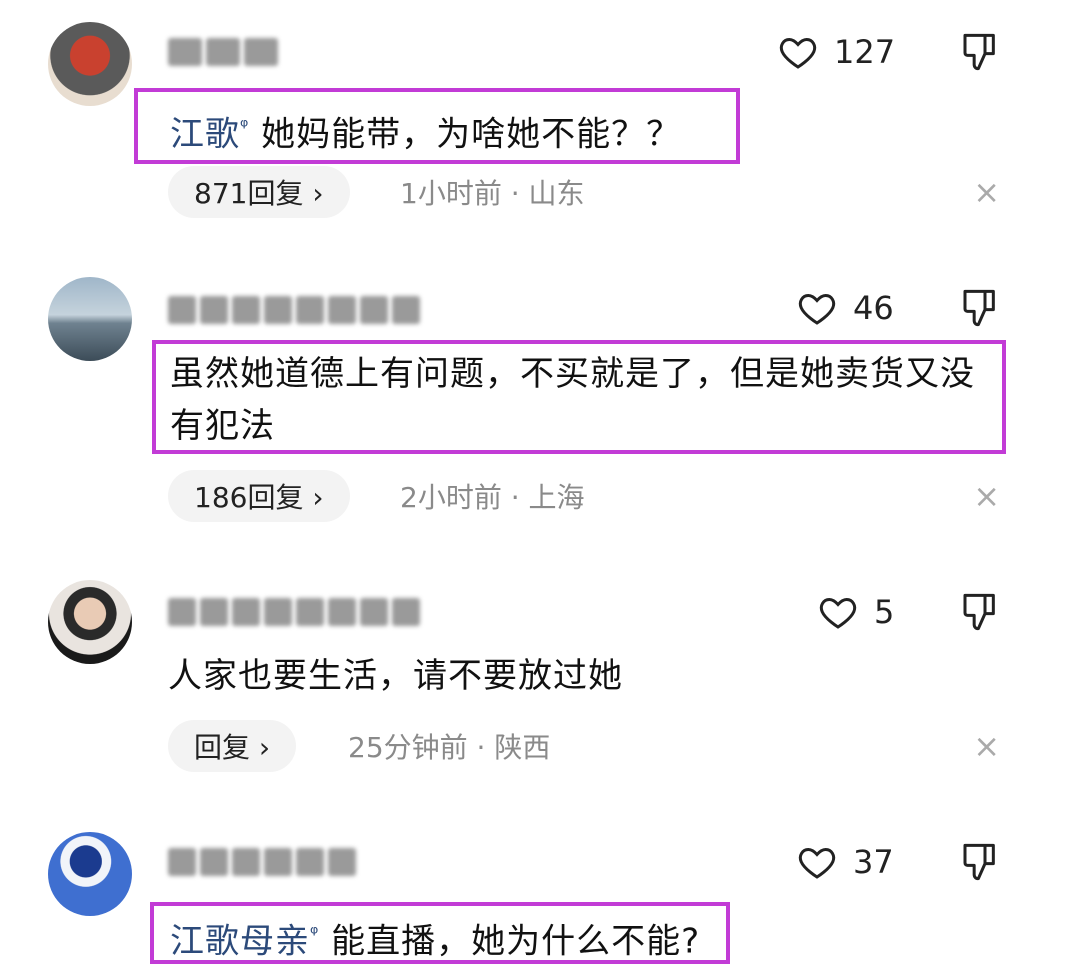  Describe the element at coordinates (516, 941) in the screenshot. I see `comment-text: 能直播，她为什么不能?` at that location.